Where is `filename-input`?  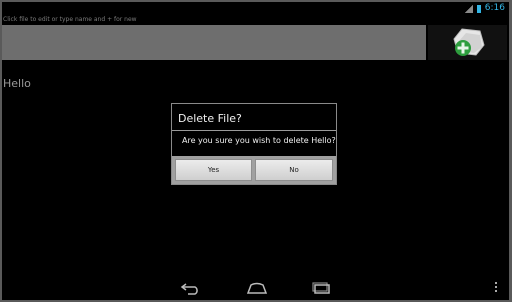
filename-input is located at coordinates (214, 42).